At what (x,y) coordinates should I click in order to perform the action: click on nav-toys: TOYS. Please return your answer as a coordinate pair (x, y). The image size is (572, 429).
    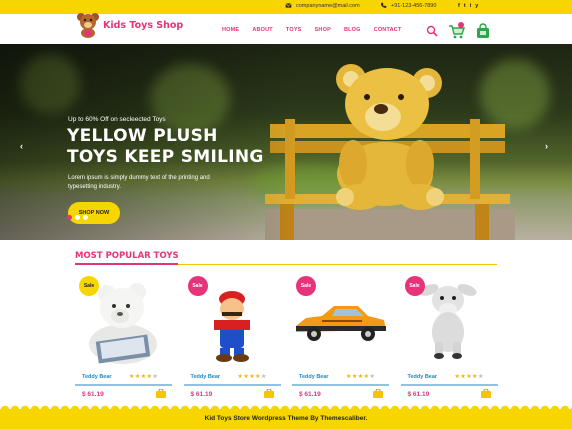
    Looking at the image, I should click on (294, 30).